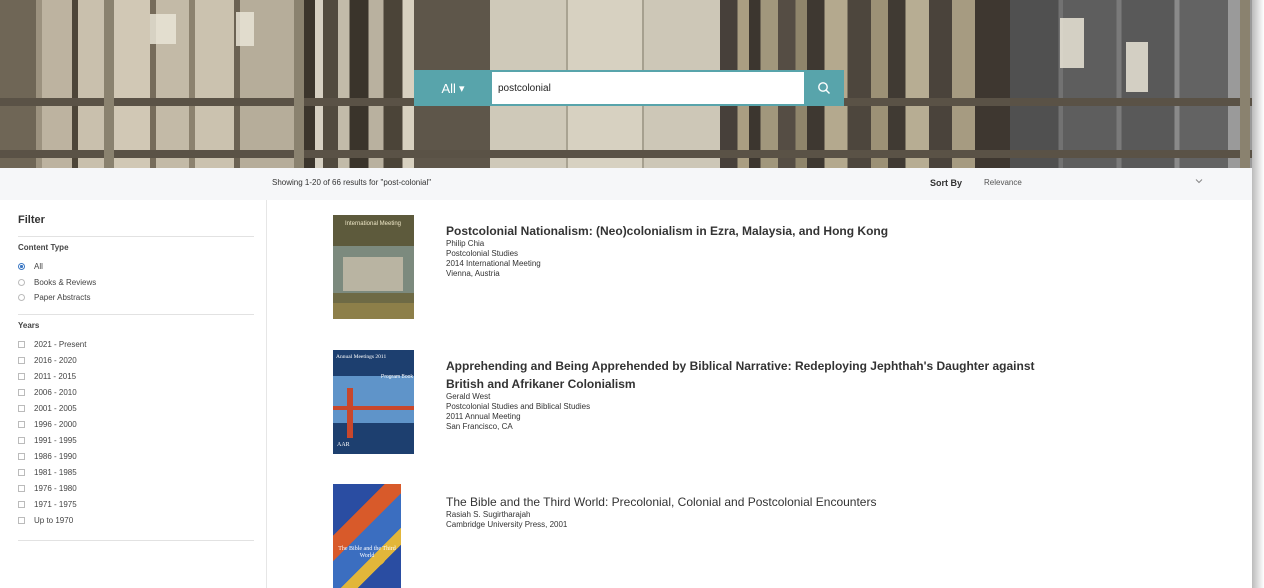  I want to click on option-label: 2011 - 2015, so click(55, 376).